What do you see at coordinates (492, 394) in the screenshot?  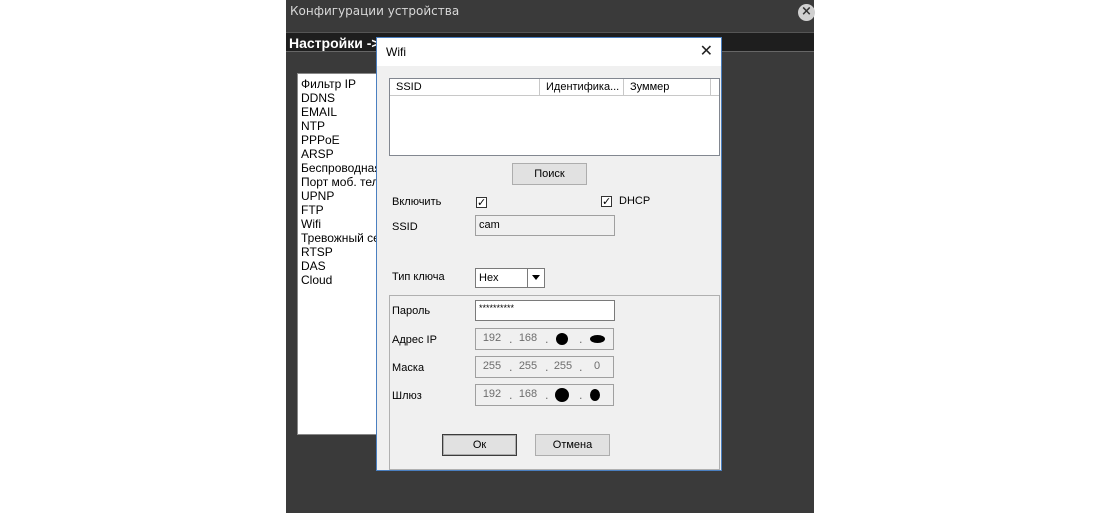 I see `gateway-octet-1: 192` at bounding box center [492, 394].